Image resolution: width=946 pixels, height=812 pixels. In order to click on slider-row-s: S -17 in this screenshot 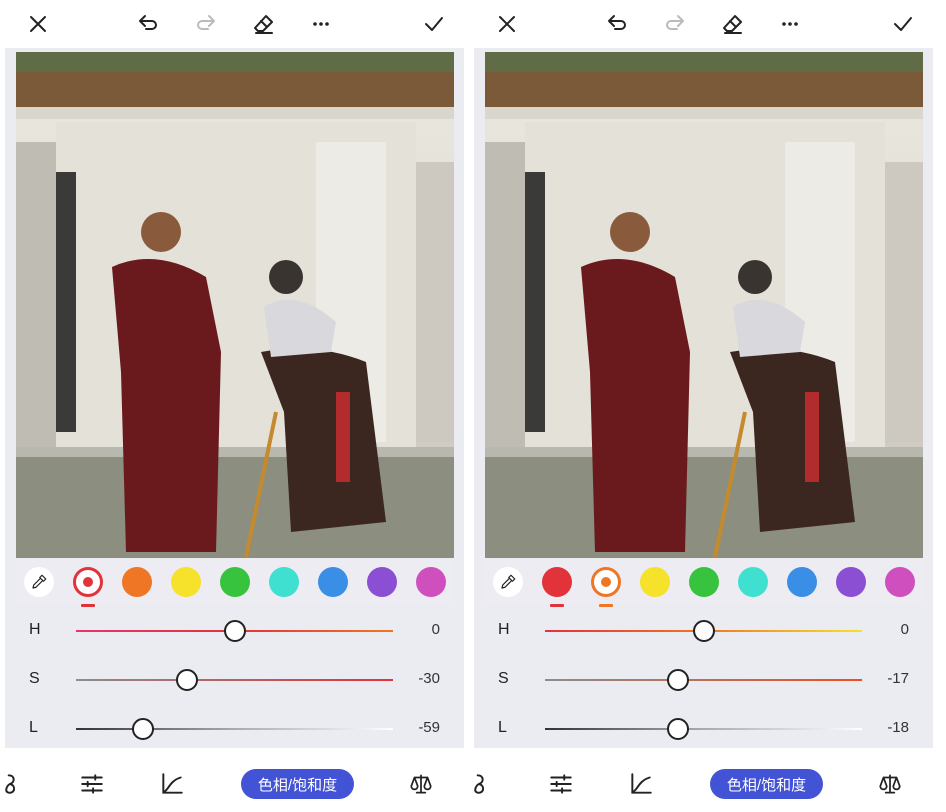, I will do `click(703, 680)`.